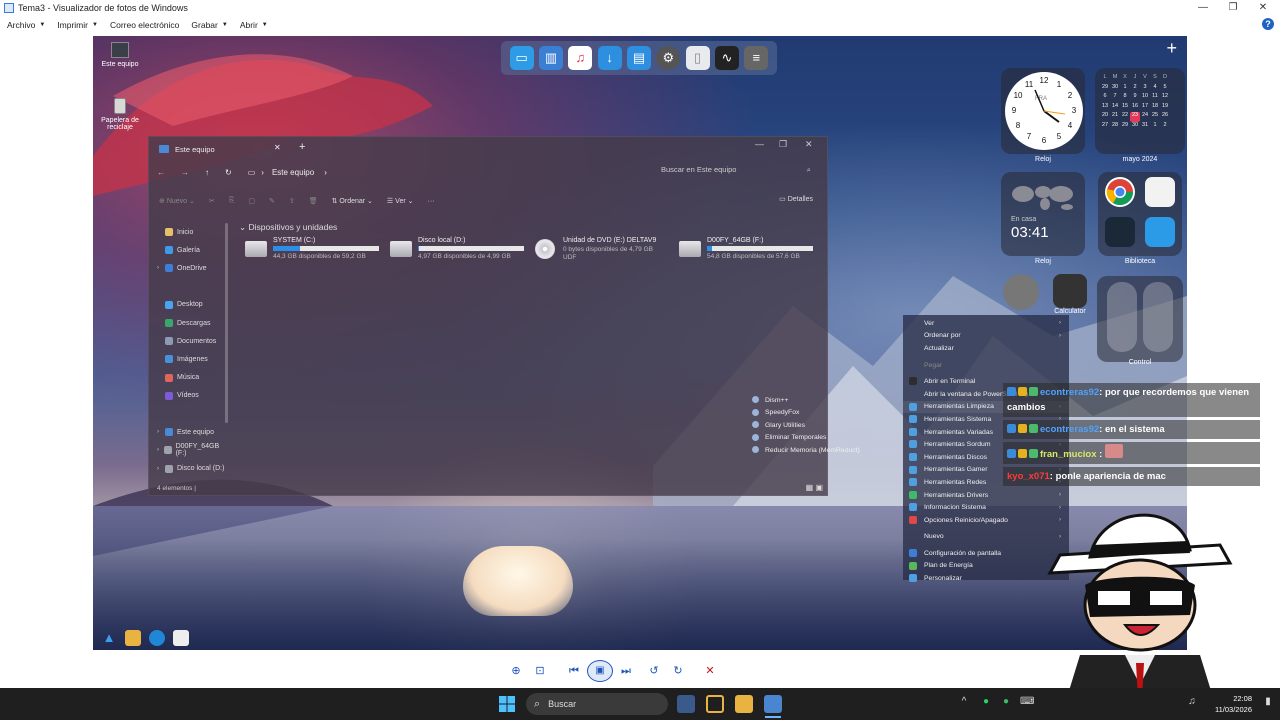 The height and width of the screenshot is (720, 1280). I want to click on add-widget-icon: +, so click(1171, 48).